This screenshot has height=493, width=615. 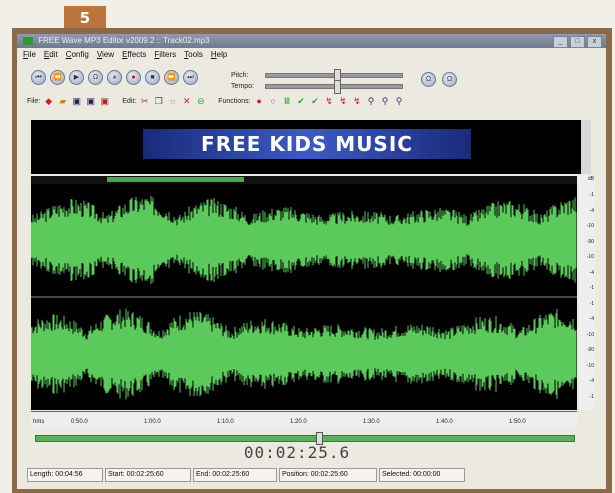 I want to click on app-icon, so click(x=28, y=40).